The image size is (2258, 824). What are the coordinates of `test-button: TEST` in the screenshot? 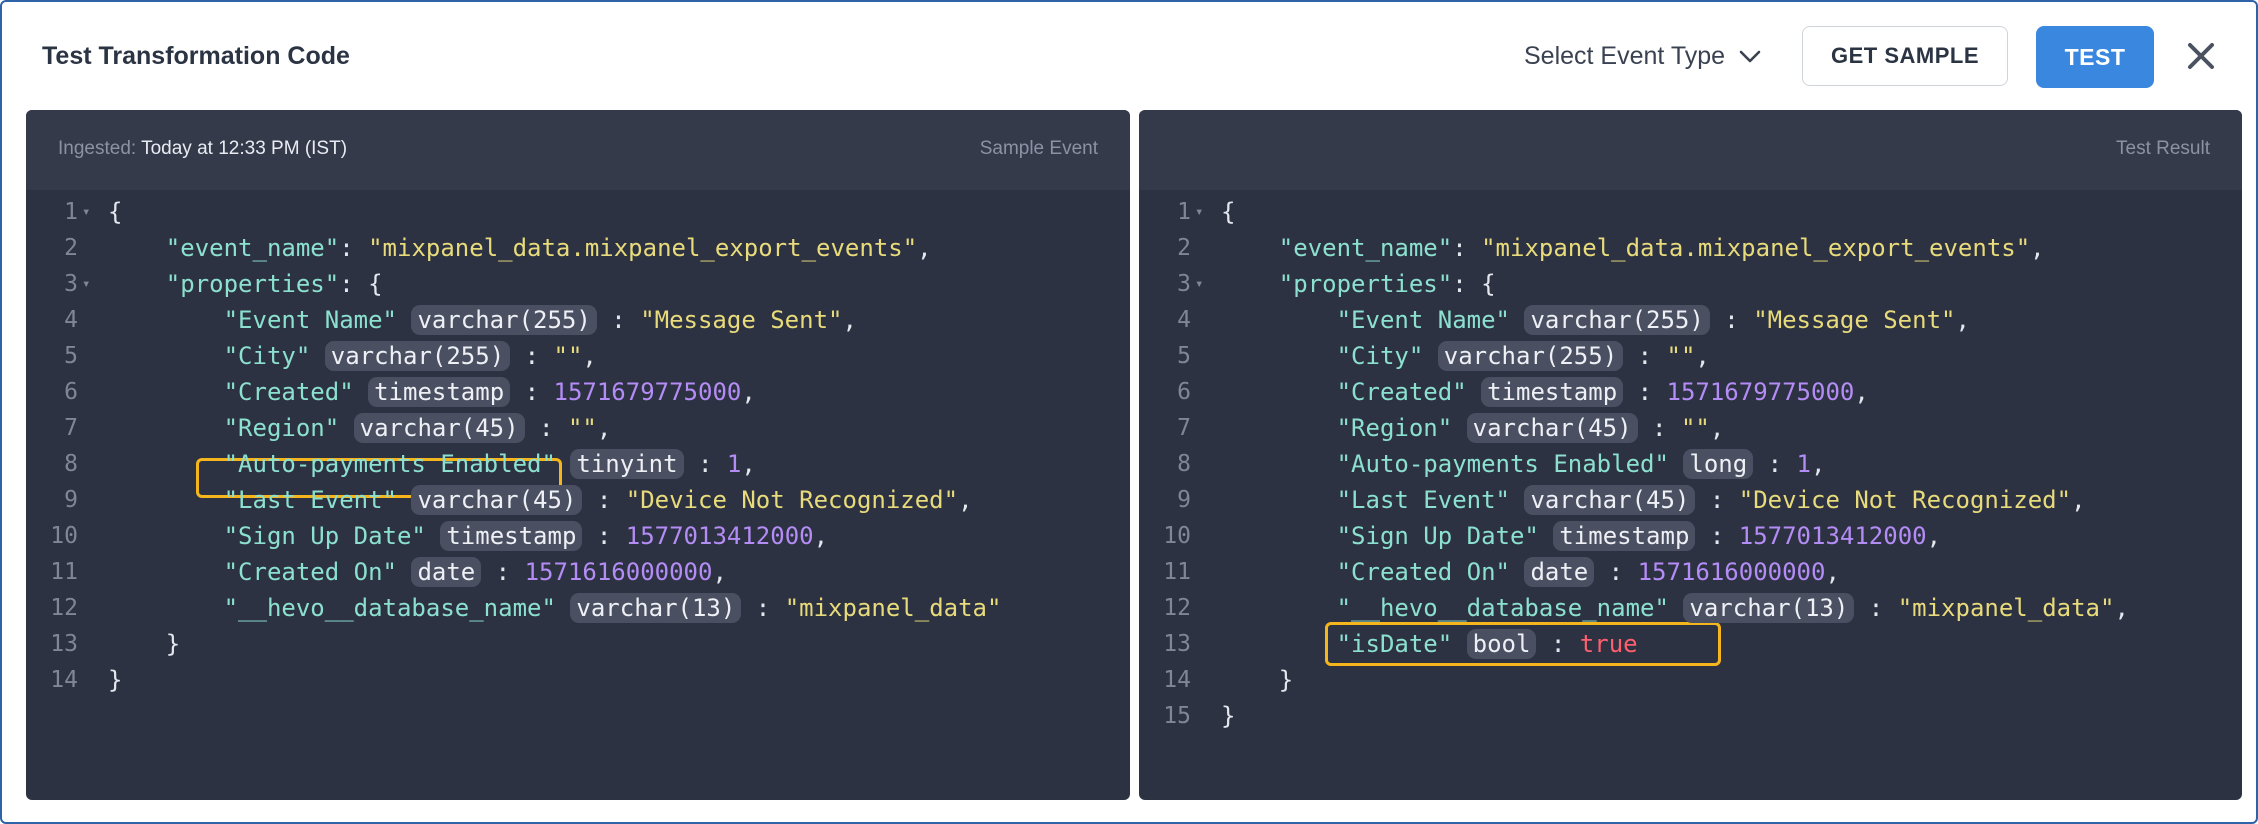 It's located at (2095, 57).